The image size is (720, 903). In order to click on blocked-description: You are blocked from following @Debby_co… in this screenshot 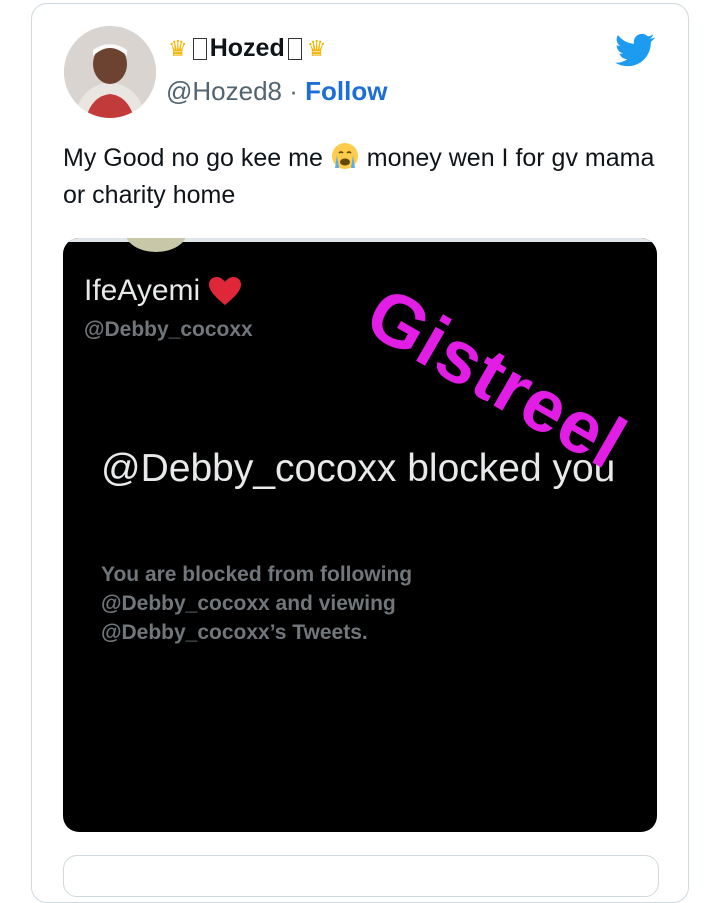, I will do `click(257, 603)`.